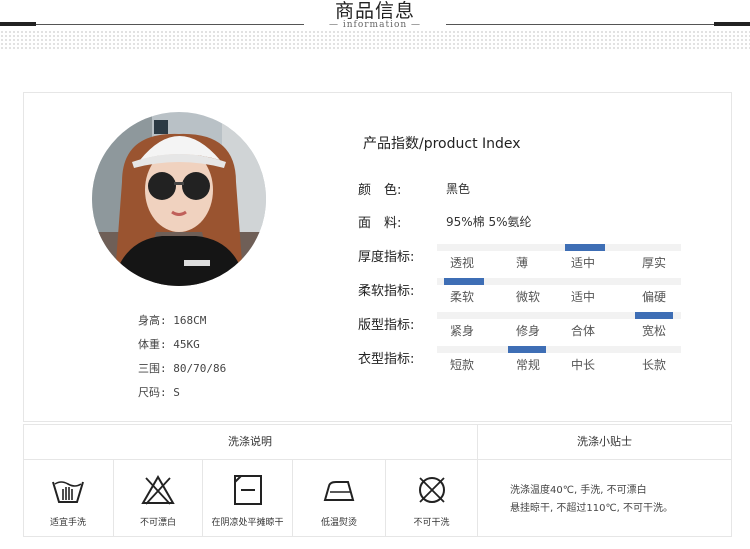 Image resolution: width=750 pixels, height=549 pixels. What do you see at coordinates (182, 368) in the screenshot?
I see `model-measurements: 三围: 80/70/86` at bounding box center [182, 368].